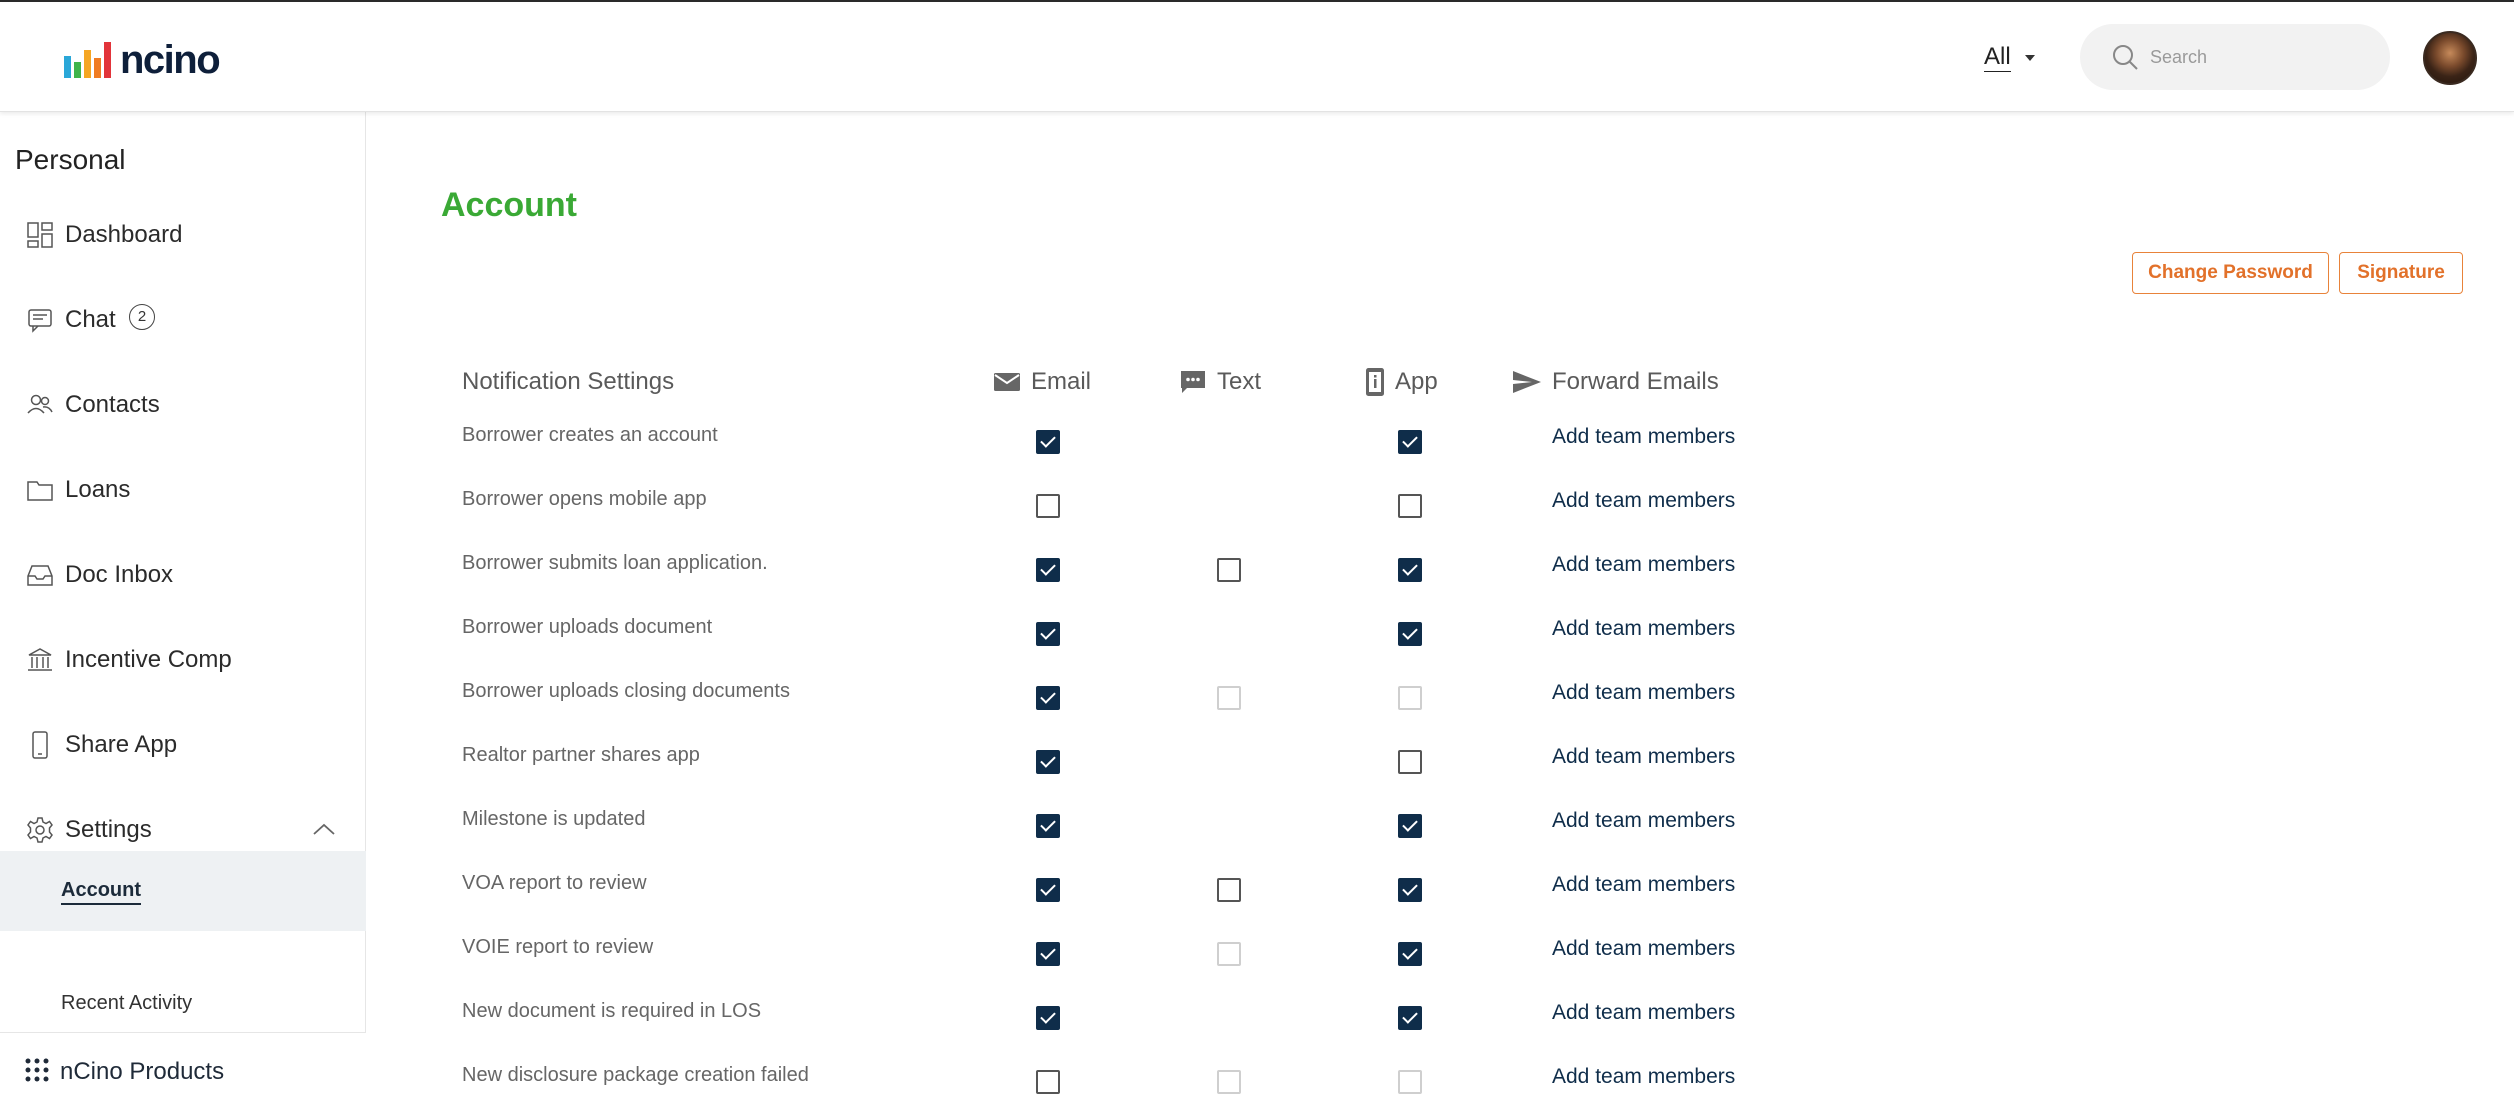 The height and width of the screenshot is (1109, 2514). Describe the element at coordinates (1440, 828) in the screenshot. I see `table-row: Milestone is updated Add team members` at that location.